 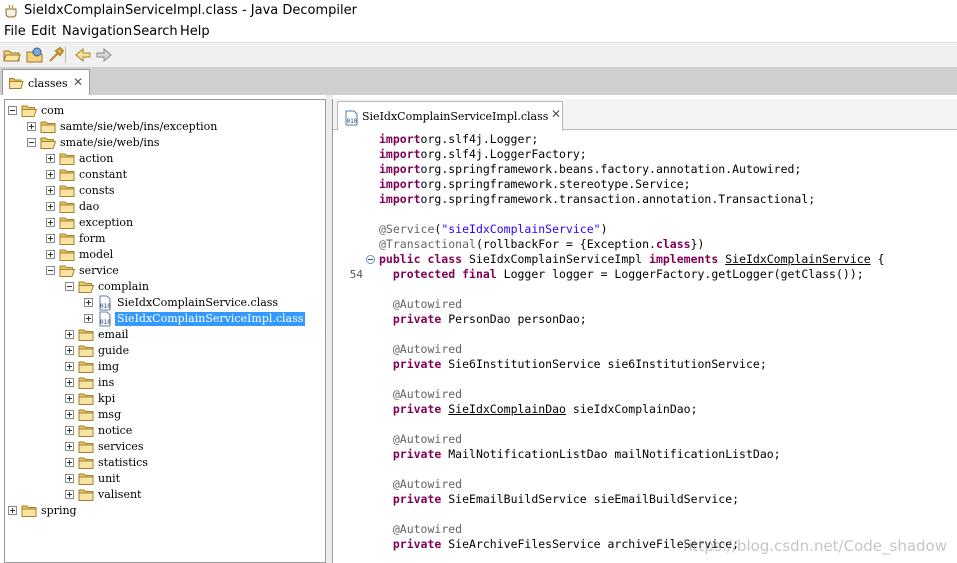 What do you see at coordinates (195, 31) in the screenshot?
I see `menu-help: Help` at bounding box center [195, 31].